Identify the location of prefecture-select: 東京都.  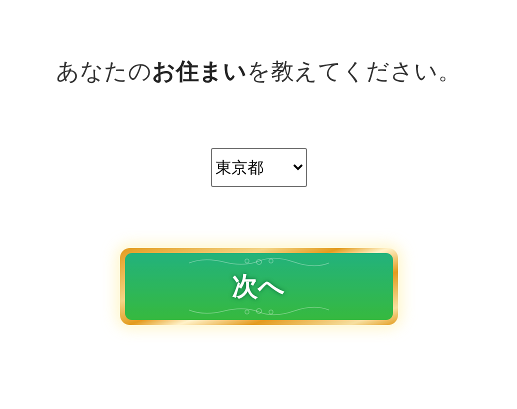
(258, 167).